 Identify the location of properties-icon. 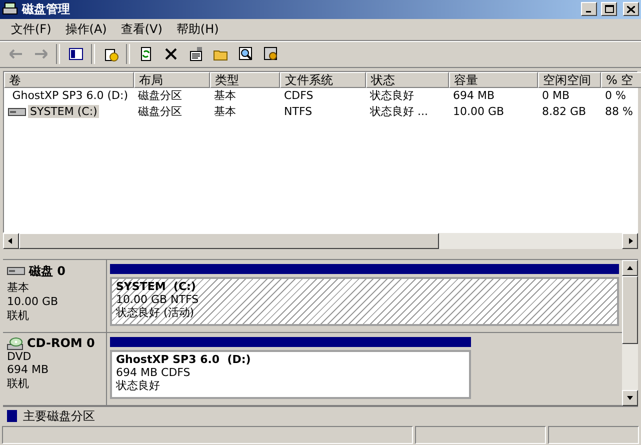
(196, 54).